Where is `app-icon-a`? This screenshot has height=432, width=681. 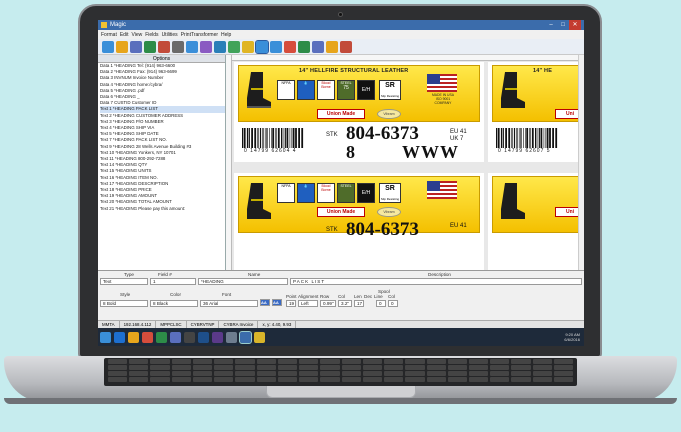
app-icon-a is located at coordinates (203, 337).